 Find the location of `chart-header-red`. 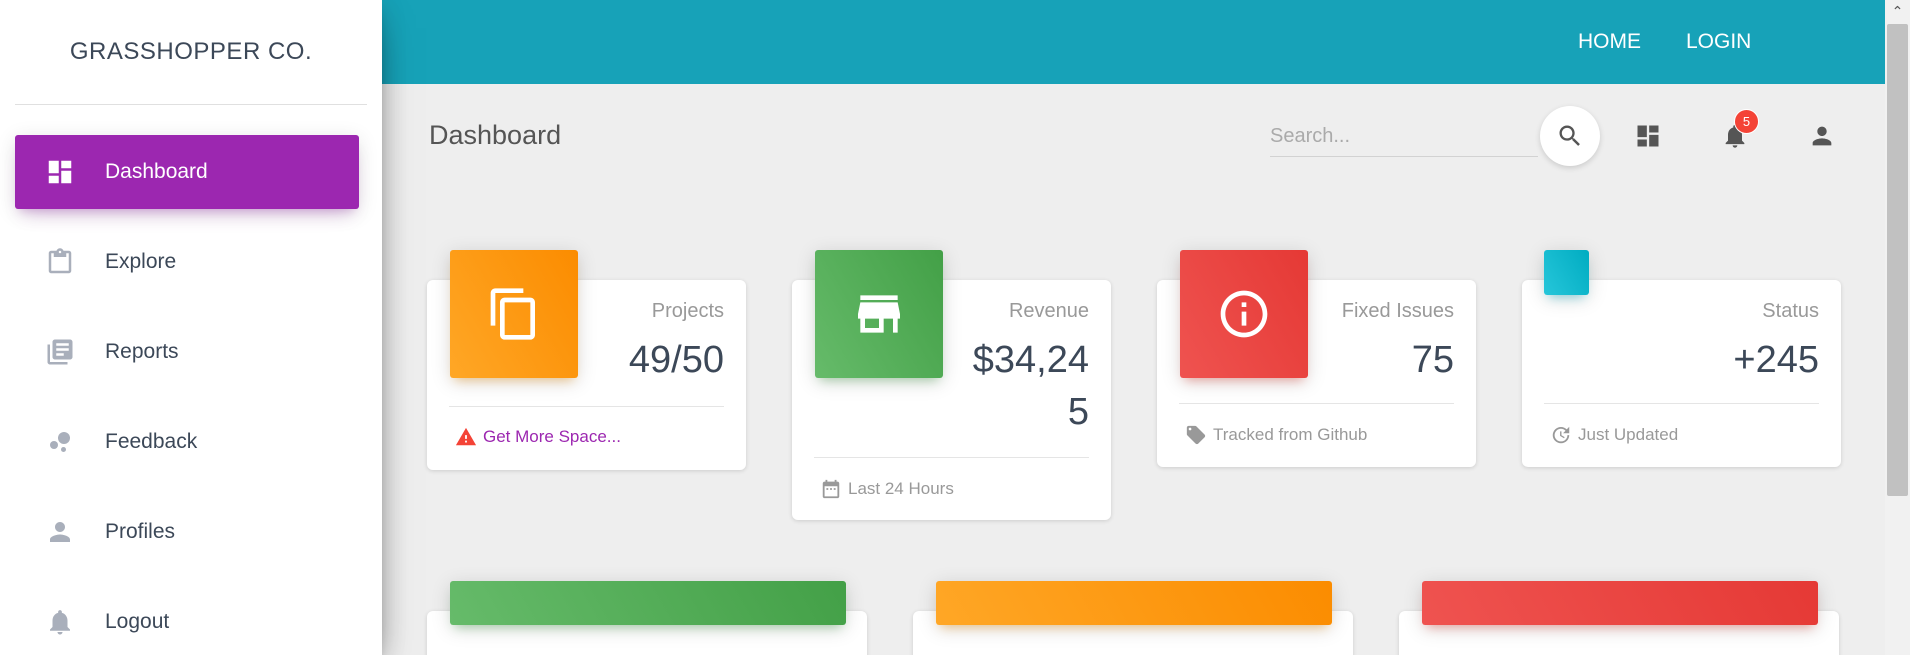

chart-header-red is located at coordinates (1620, 603).